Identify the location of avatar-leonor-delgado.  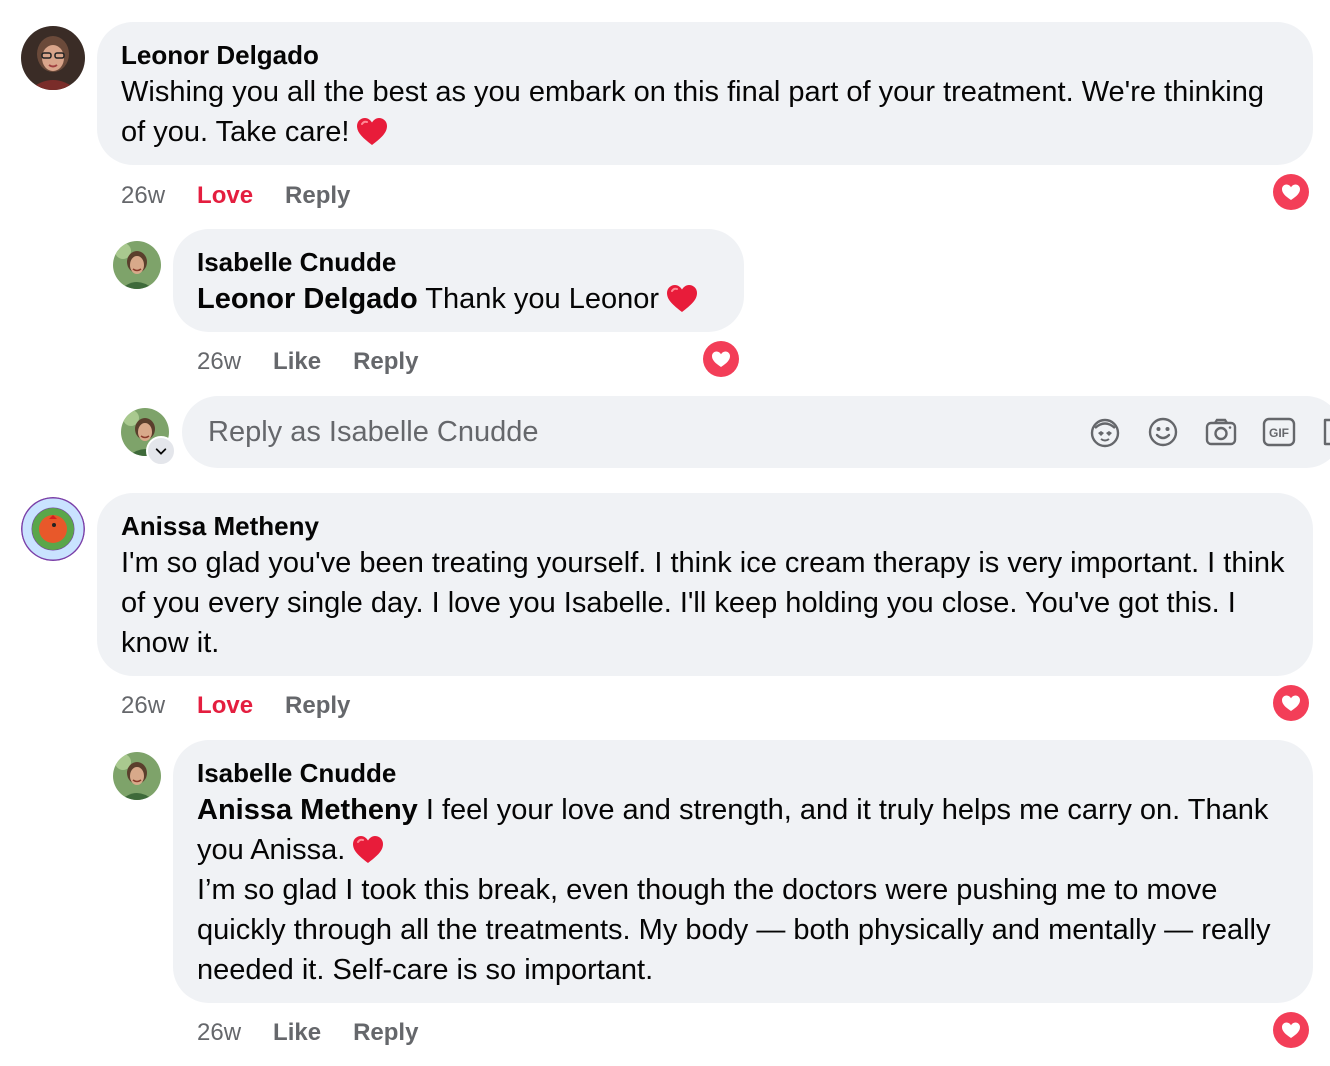
(53, 58).